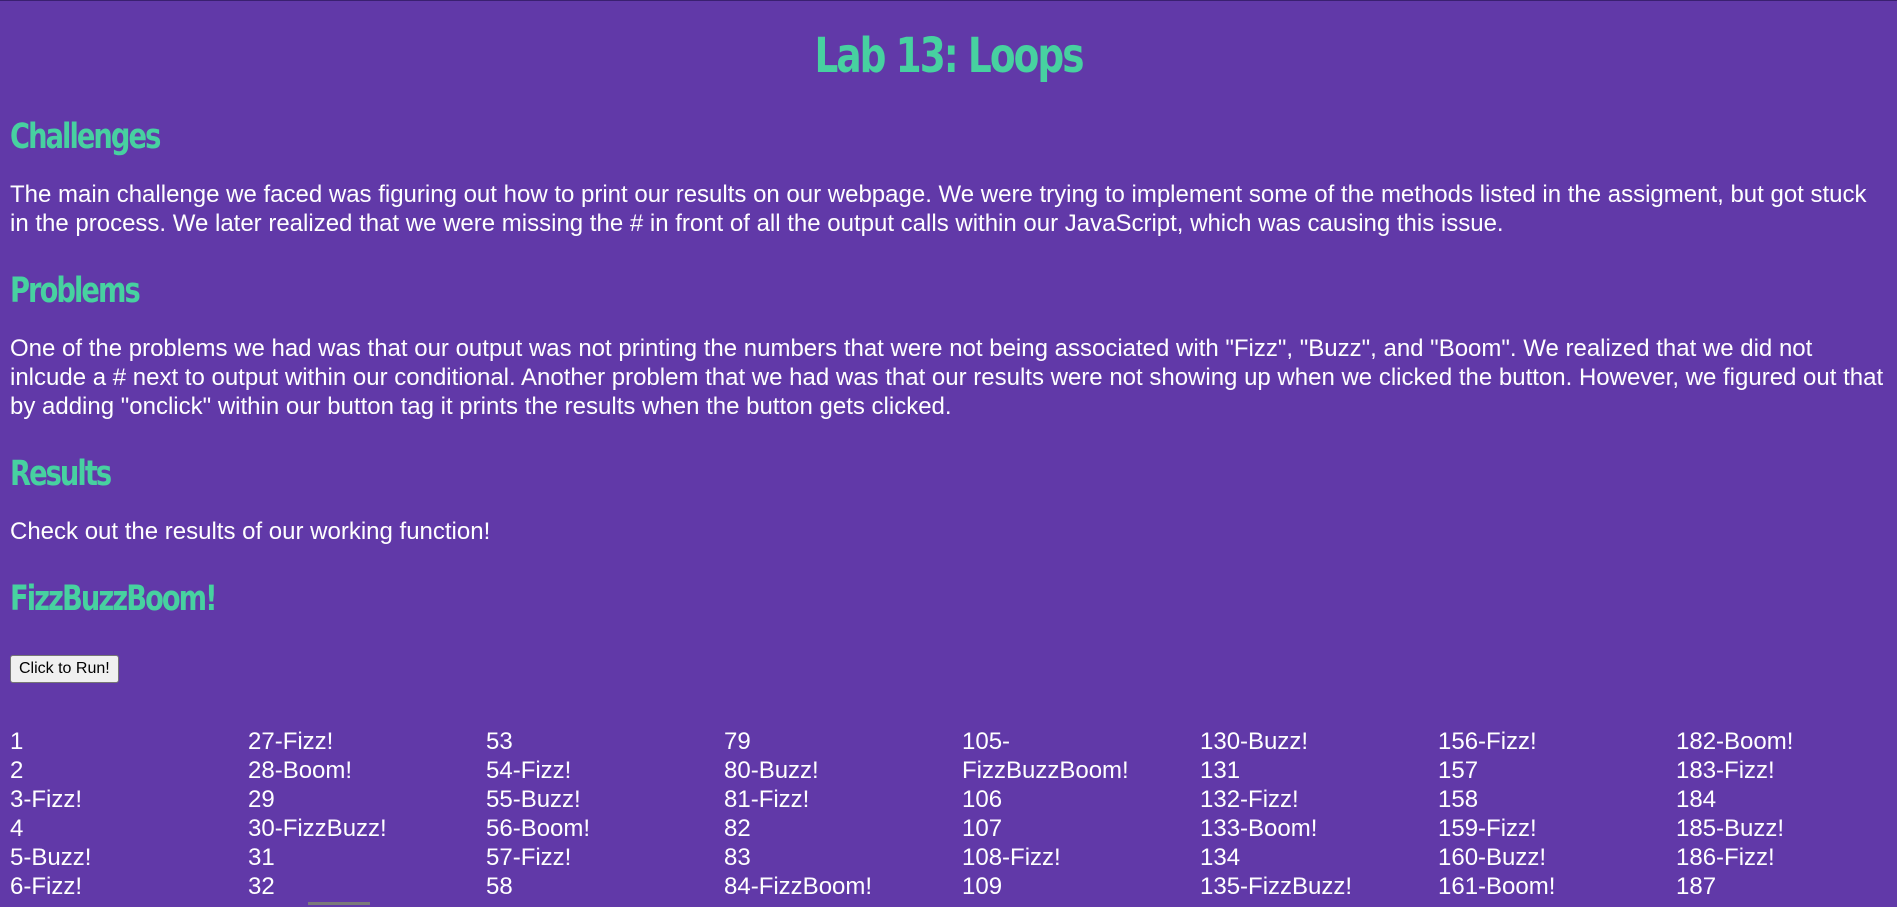  I want to click on output-line: 184, so click(1696, 799).